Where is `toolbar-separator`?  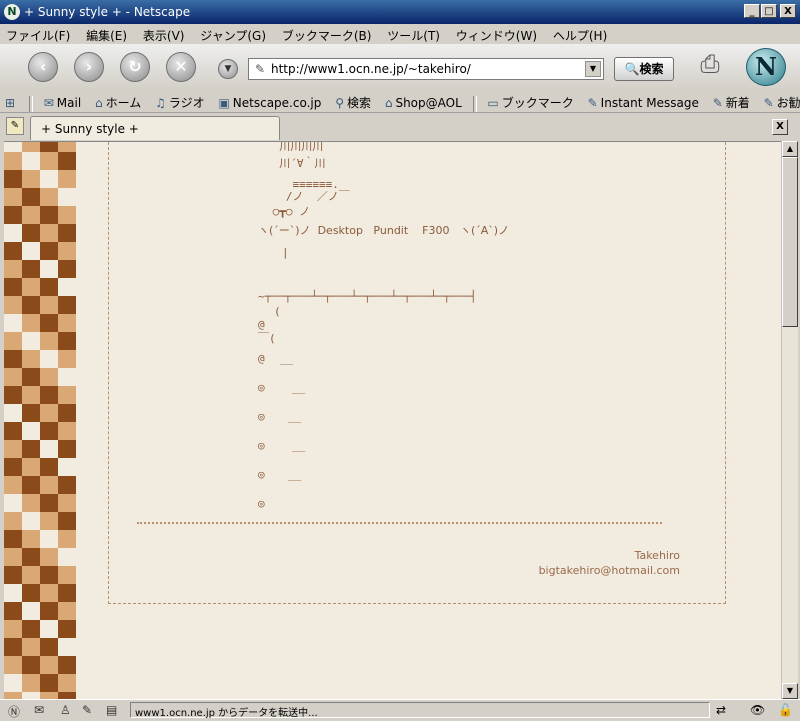 toolbar-separator is located at coordinates (474, 103).